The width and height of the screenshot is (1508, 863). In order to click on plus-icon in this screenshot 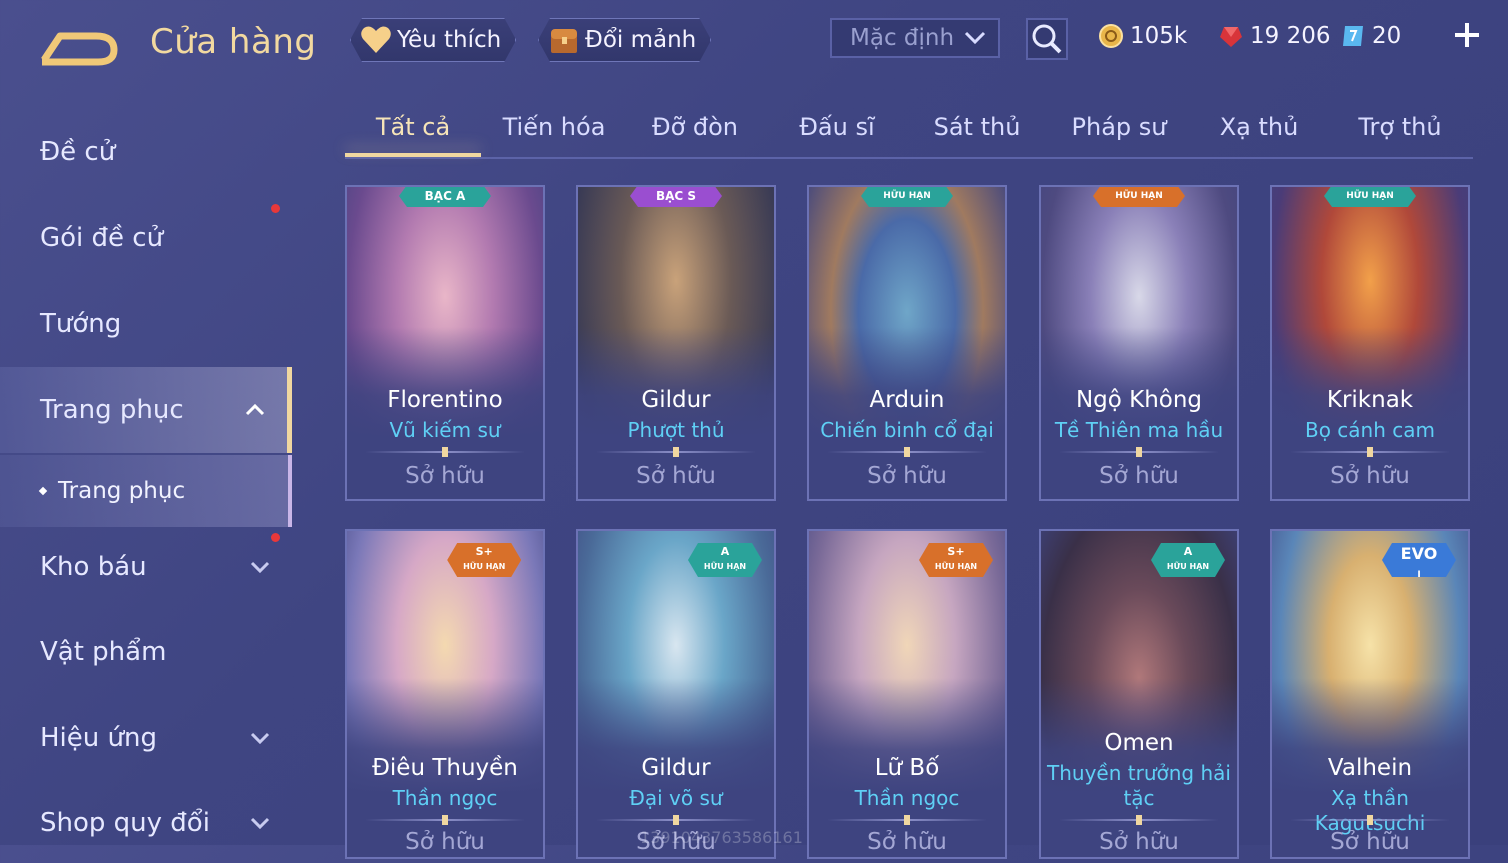, I will do `click(1467, 35)`.